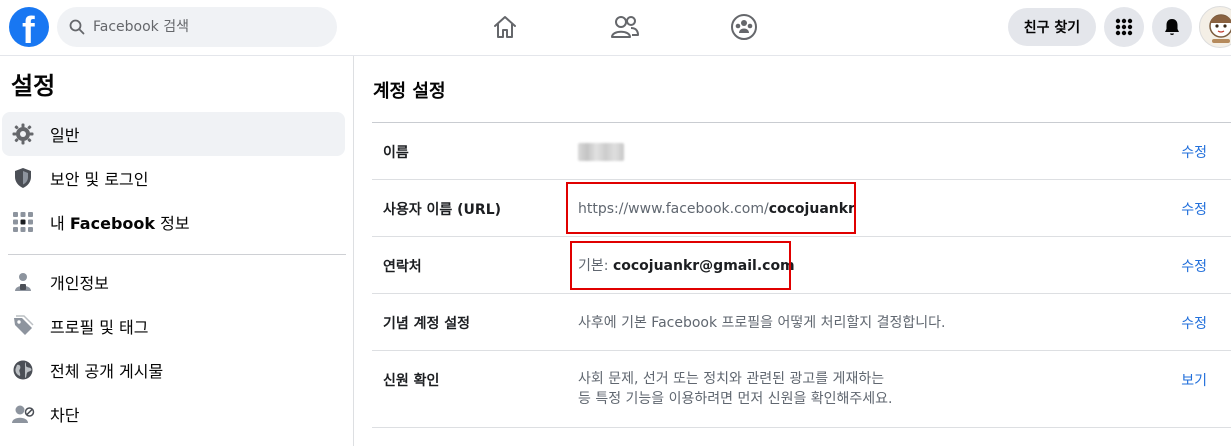 This screenshot has height=446, width=1231. I want to click on lock-person-icon, so click(23, 282).